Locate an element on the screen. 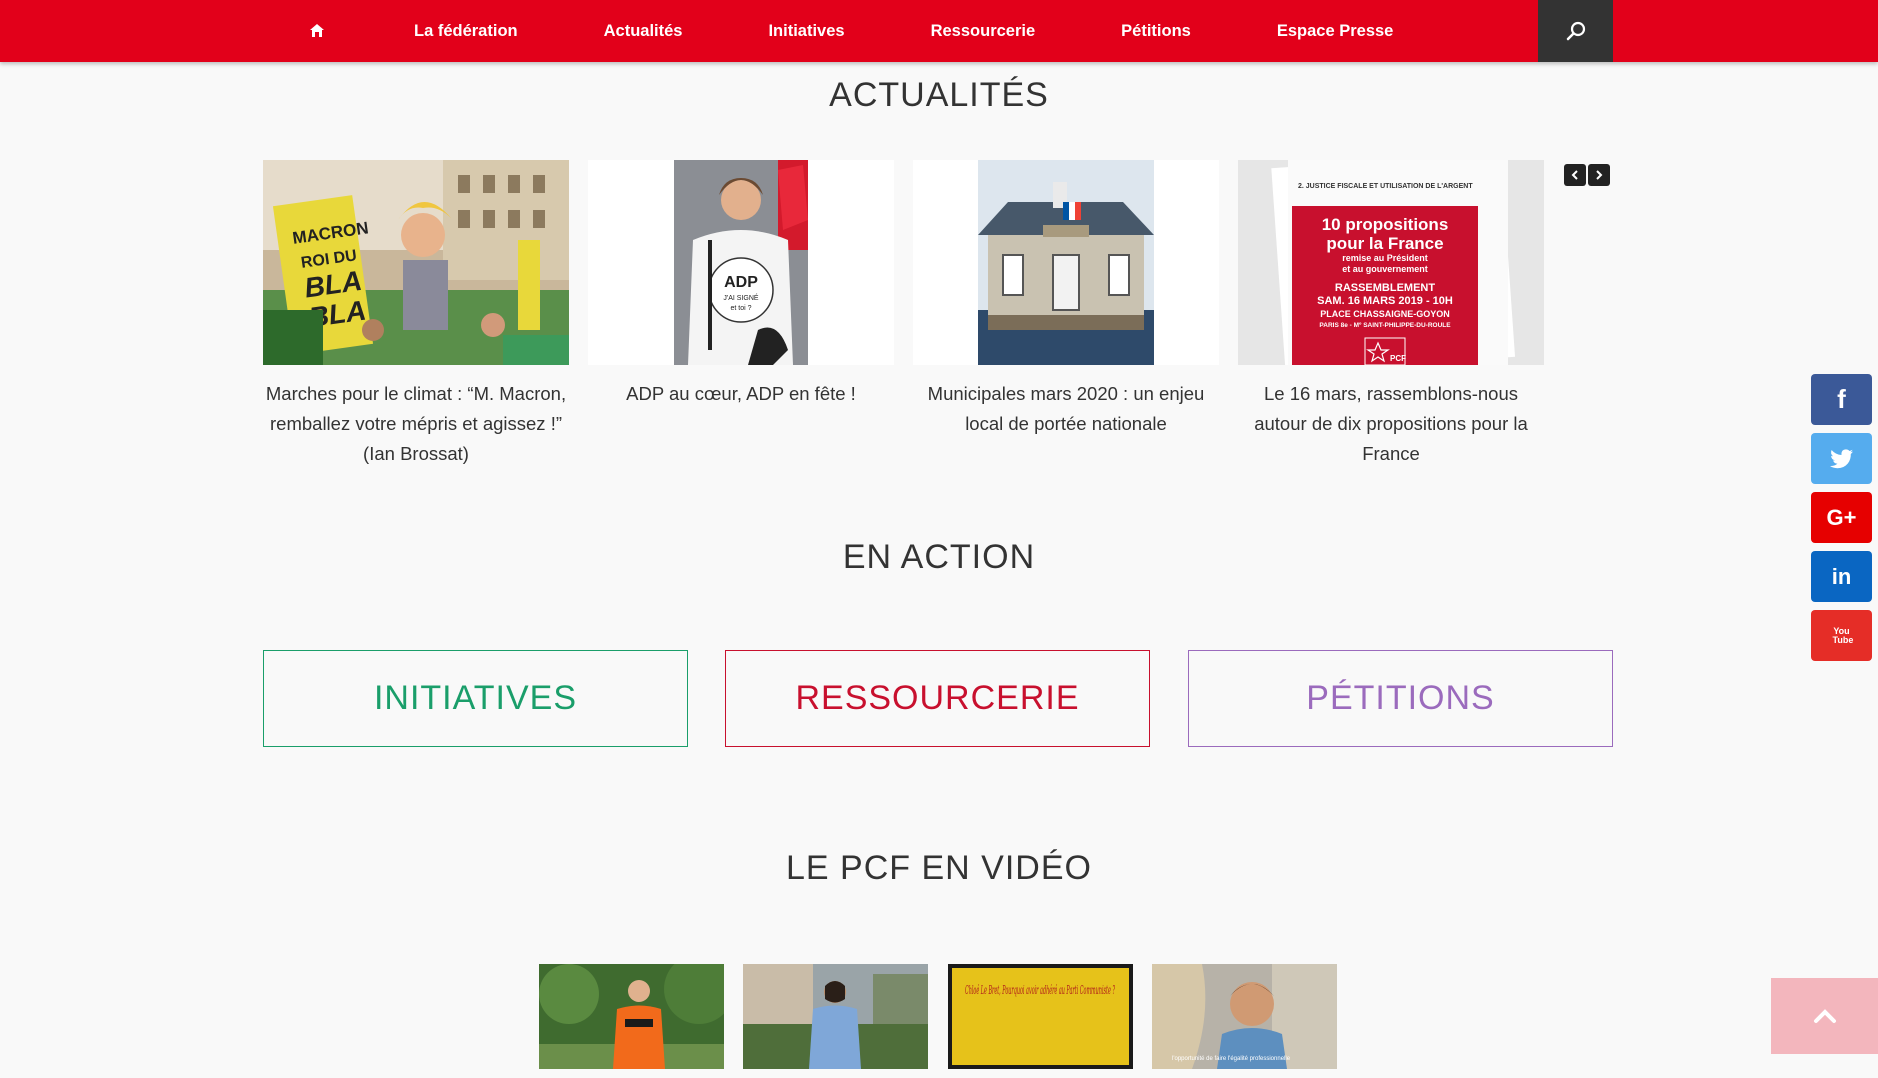 The image size is (1878, 1078). carousel-next-button is located at coordinates (1599, 175).